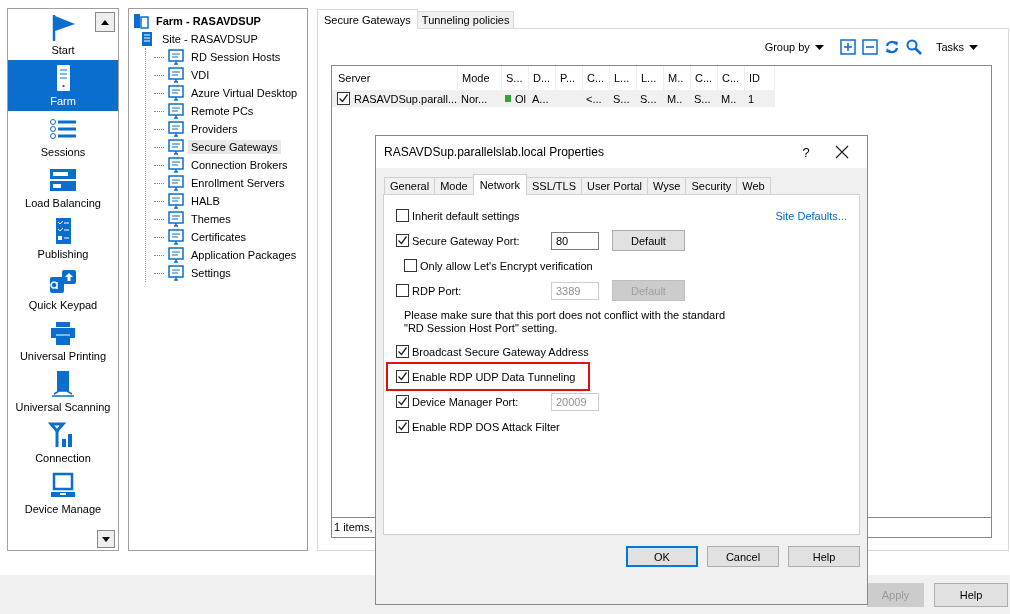 This screenshot has height=614, width=1010. What do you see at coordinates (205, 201) in the screenshot?
I see `tree-item: HALB` at bounding box center [205, 201].